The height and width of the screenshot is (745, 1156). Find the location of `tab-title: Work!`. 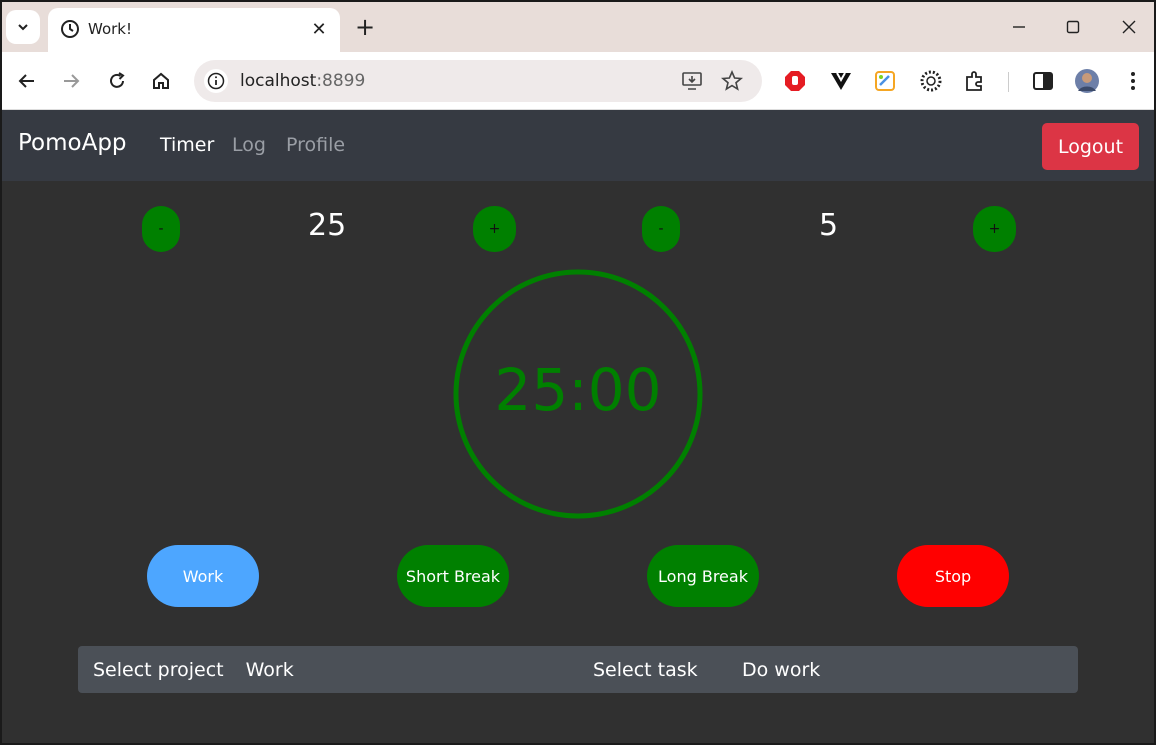

tab-title: Work! is located at coordinates (110, 29).